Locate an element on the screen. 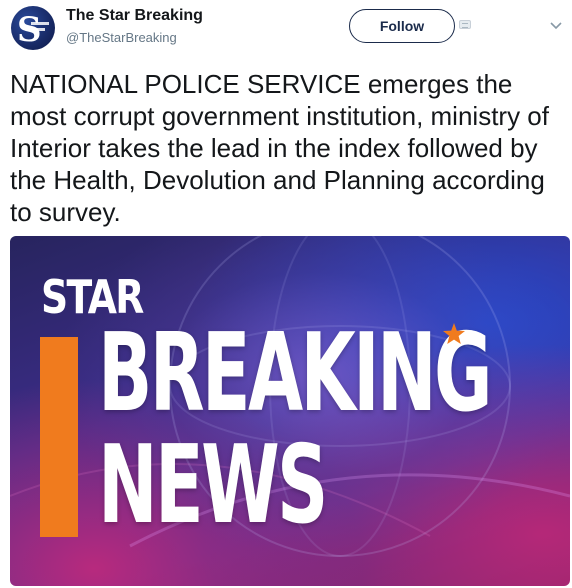  avatar: S is located at coordinates (33, 28).